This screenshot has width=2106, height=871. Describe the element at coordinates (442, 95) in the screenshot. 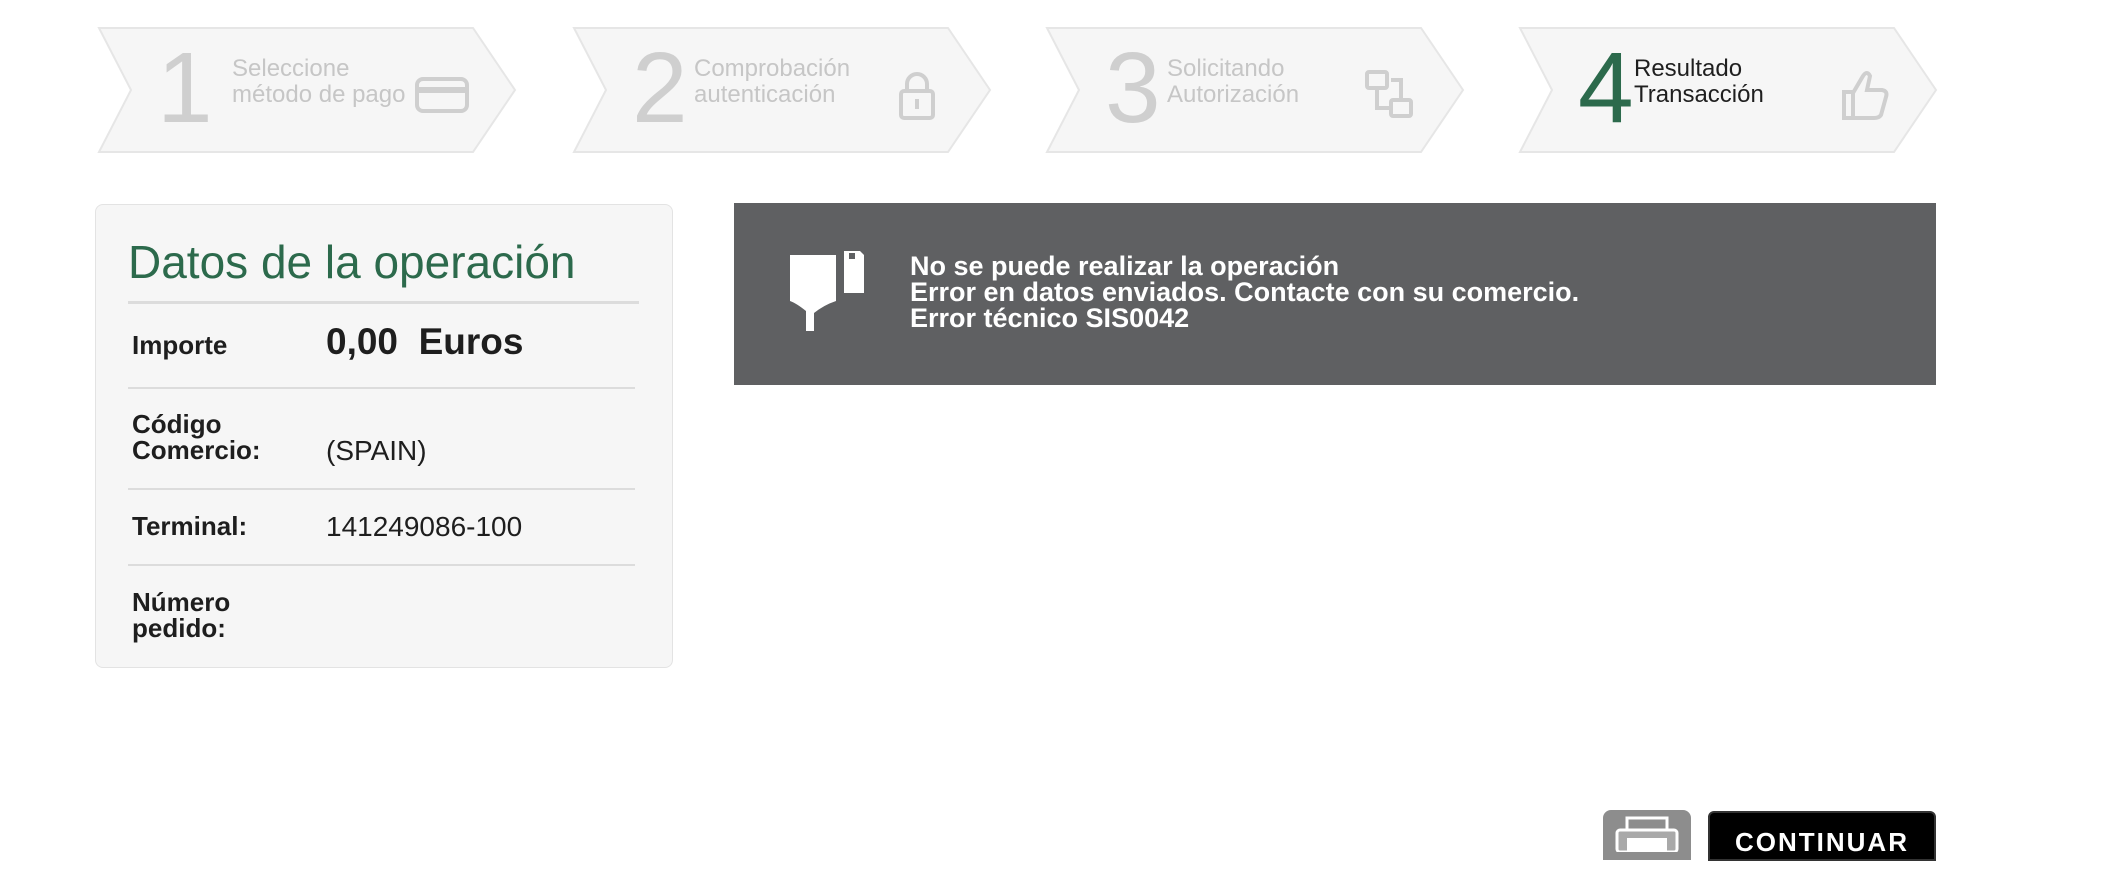

I see `credit-card-icon` at that location.